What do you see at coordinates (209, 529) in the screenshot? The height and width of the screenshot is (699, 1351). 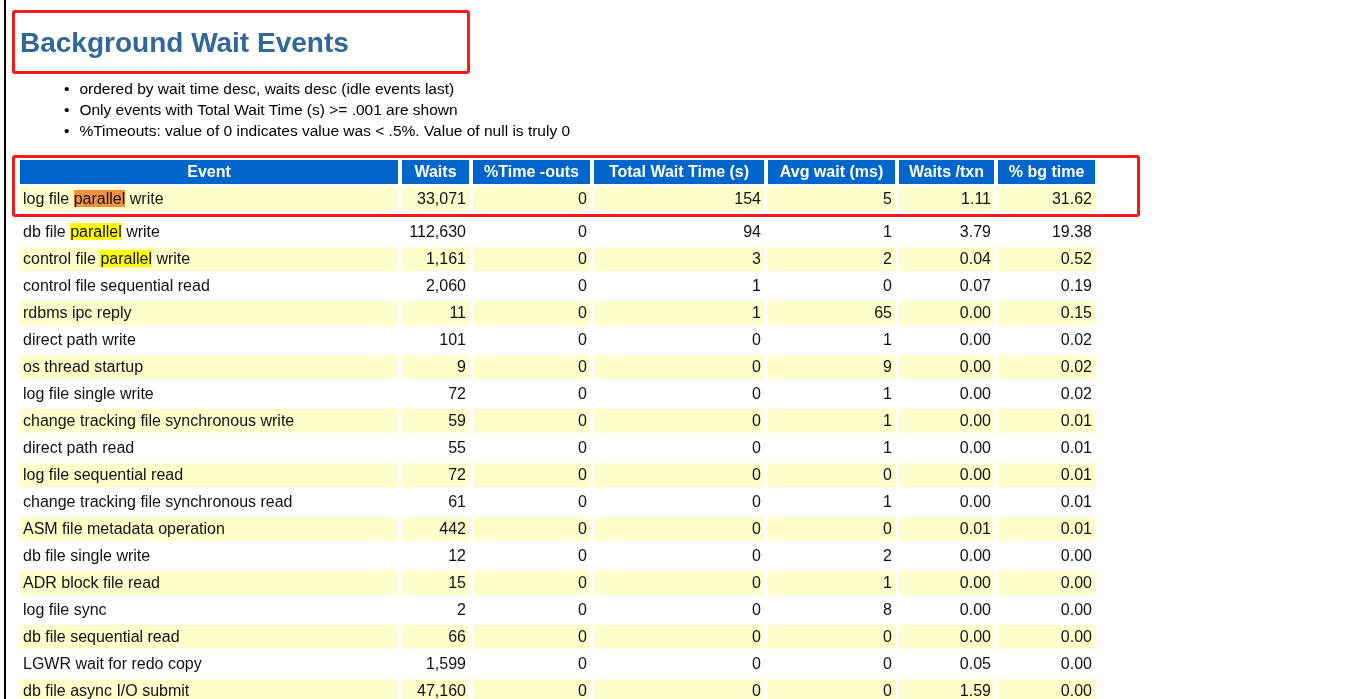 I see `event-cell: ASM file metadata operation` at bounding box center [209, 529].